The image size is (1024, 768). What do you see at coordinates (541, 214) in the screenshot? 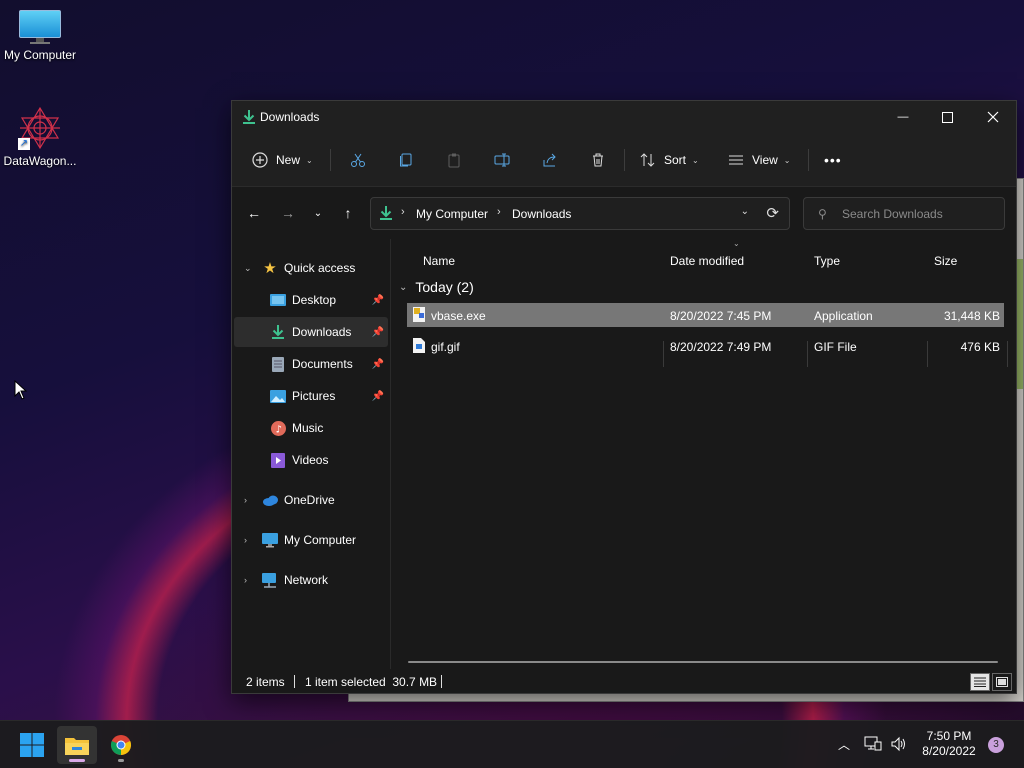
I see `breadcrumb-downloads: Downloads` at bounding box center [541, 214].